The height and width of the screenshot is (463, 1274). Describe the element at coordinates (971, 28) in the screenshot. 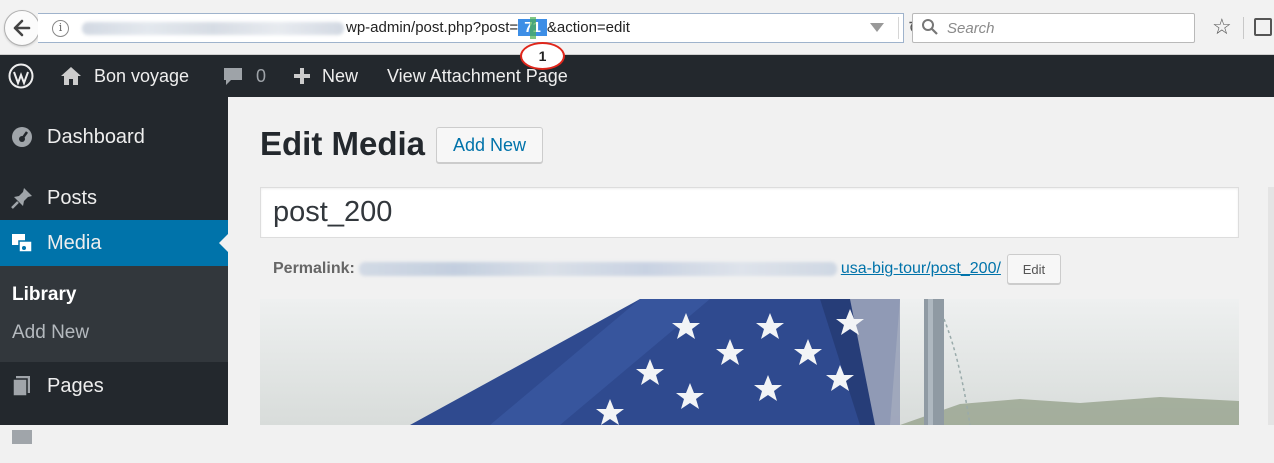

I see `search-placeholder: Search` at that location.